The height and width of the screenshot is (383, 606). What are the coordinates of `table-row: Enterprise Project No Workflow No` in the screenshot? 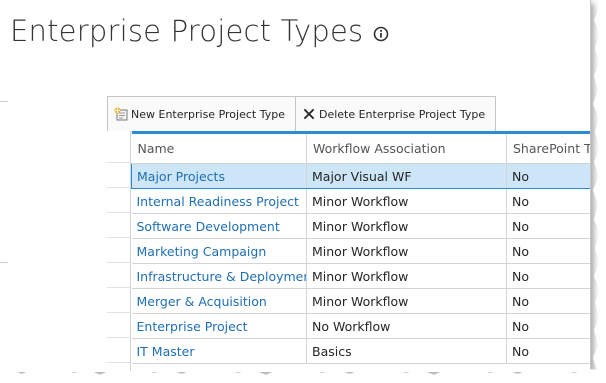 It's located at (360, 326).